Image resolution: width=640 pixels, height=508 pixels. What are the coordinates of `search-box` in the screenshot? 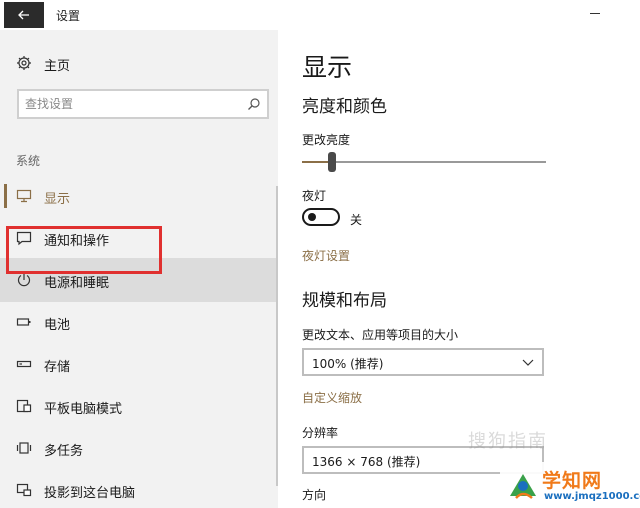 It's located at (143, 104).